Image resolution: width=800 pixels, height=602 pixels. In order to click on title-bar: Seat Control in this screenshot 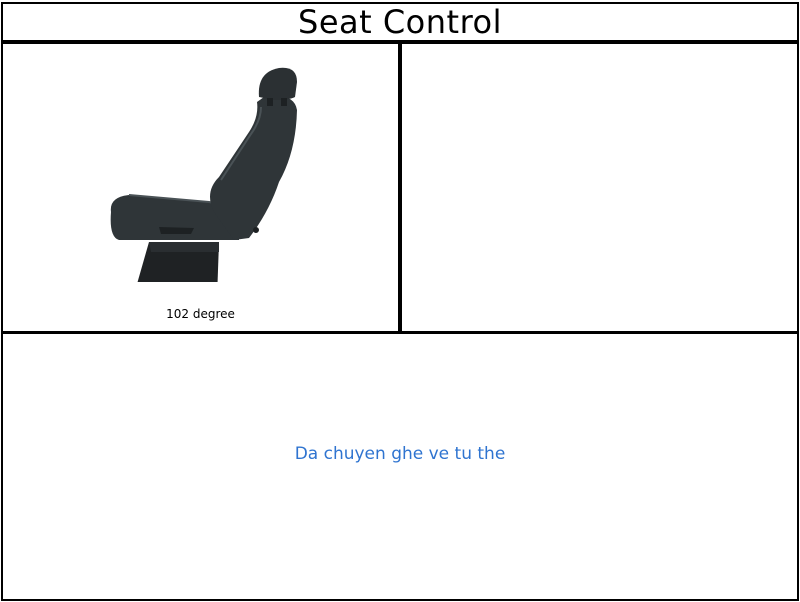, I will do `click(400, 22)`.